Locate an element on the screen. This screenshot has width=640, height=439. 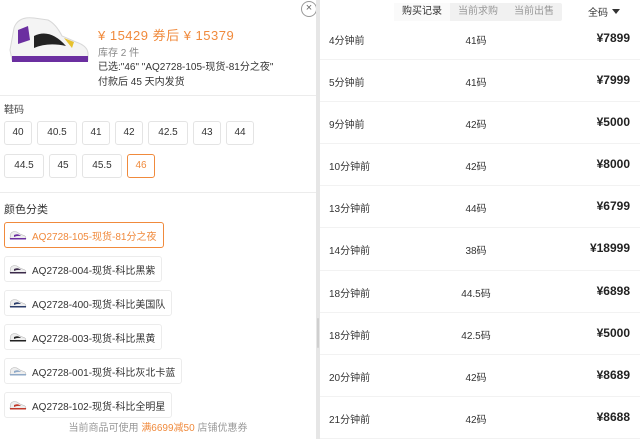
record-time: 21分钟前 is located at coordinates (350, 420).